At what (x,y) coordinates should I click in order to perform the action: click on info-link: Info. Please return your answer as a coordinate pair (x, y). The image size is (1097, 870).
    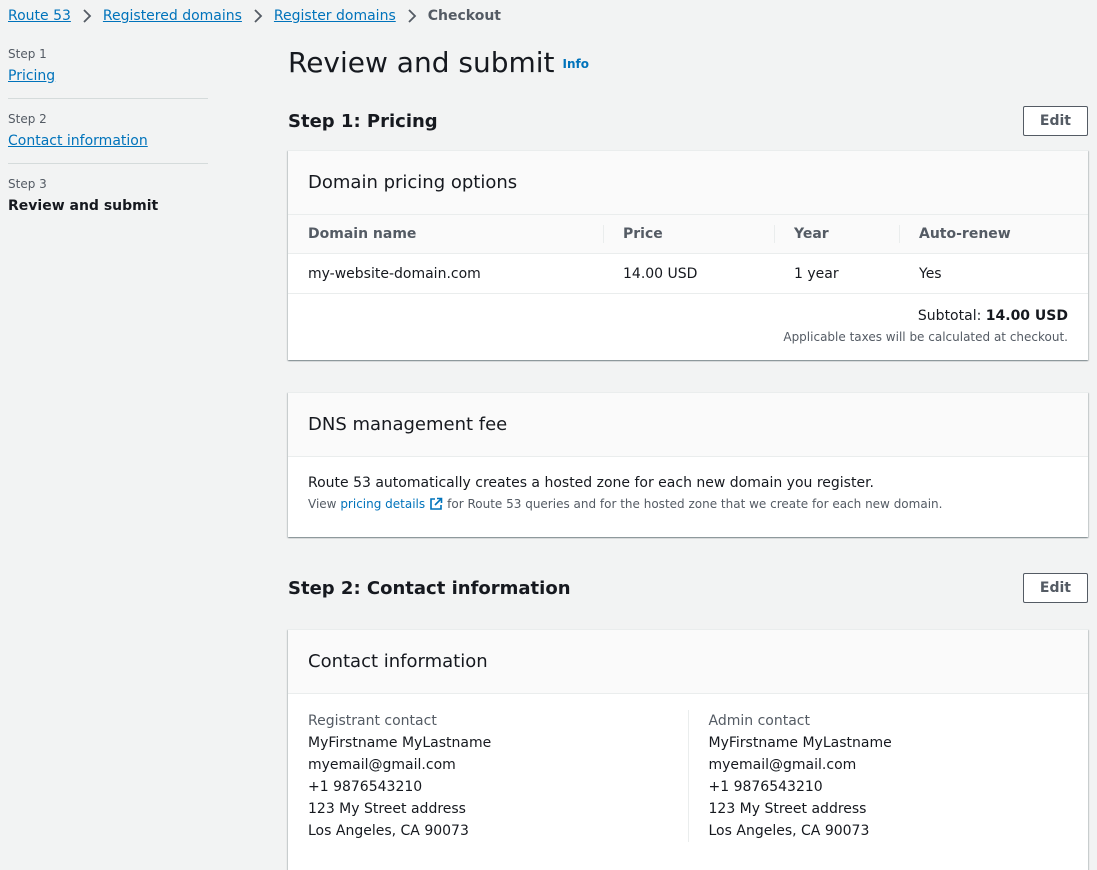
    Looking at the image, I should click on (576, 64).